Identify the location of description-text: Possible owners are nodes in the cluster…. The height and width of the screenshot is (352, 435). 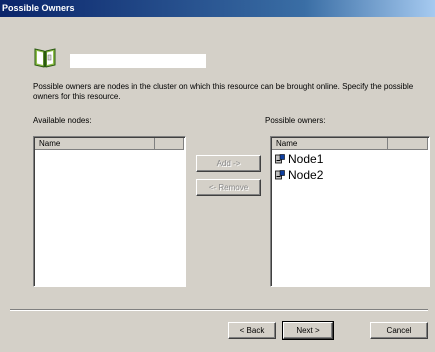
(223, 91).